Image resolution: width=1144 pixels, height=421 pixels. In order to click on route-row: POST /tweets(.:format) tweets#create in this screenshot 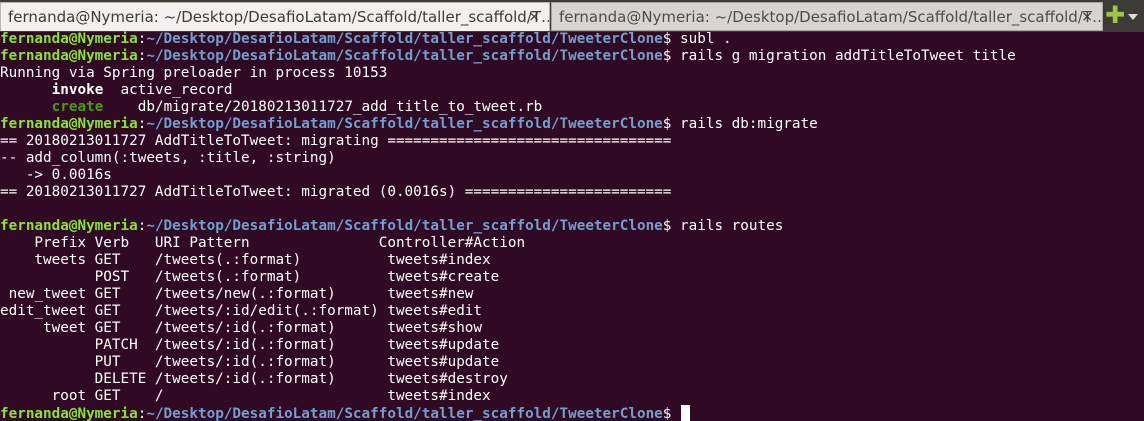, I will do `click(250, 277)`.